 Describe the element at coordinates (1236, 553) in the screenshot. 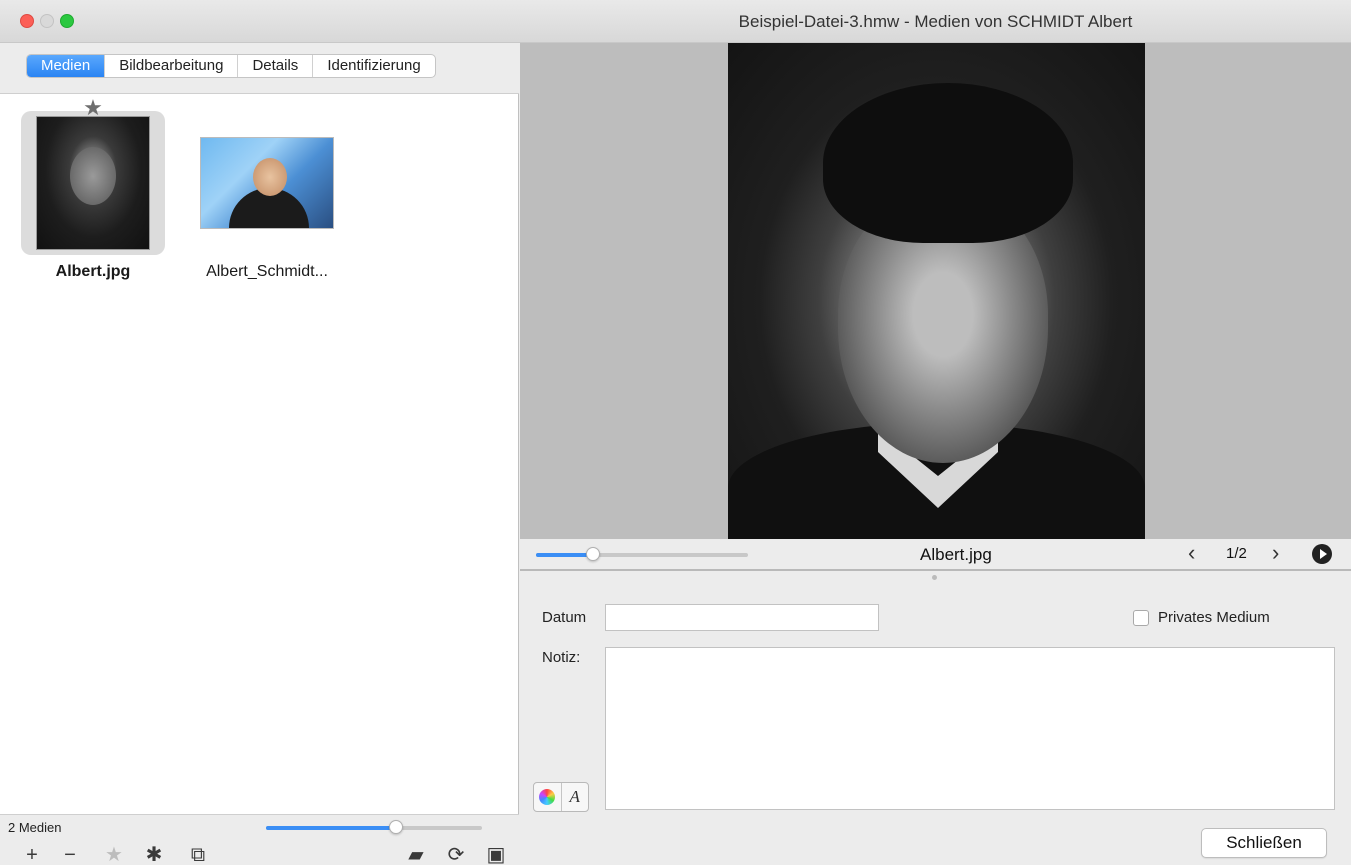

I see `page-indicator: 1/2` at that location.